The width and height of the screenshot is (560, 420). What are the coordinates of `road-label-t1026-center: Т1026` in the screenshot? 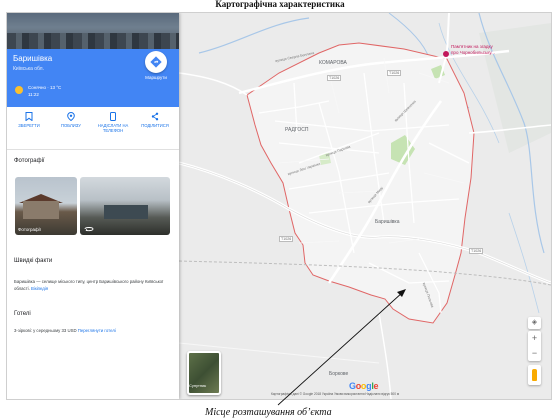 It's located at (394, 73).